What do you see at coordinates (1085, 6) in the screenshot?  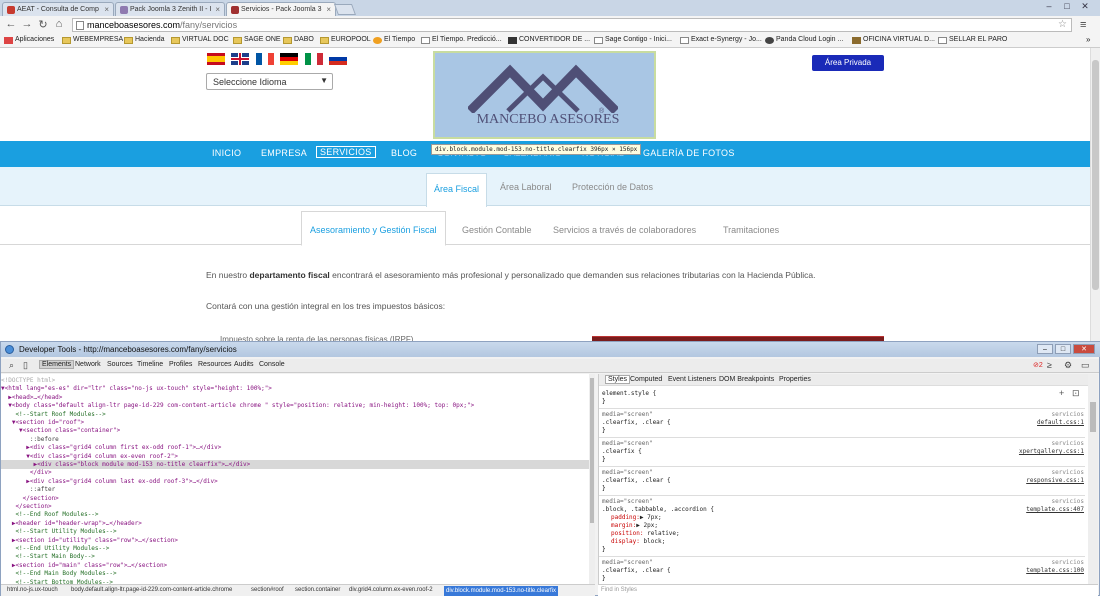 I see `close-window-icon: ✕` at bounding box center [1085, 6].